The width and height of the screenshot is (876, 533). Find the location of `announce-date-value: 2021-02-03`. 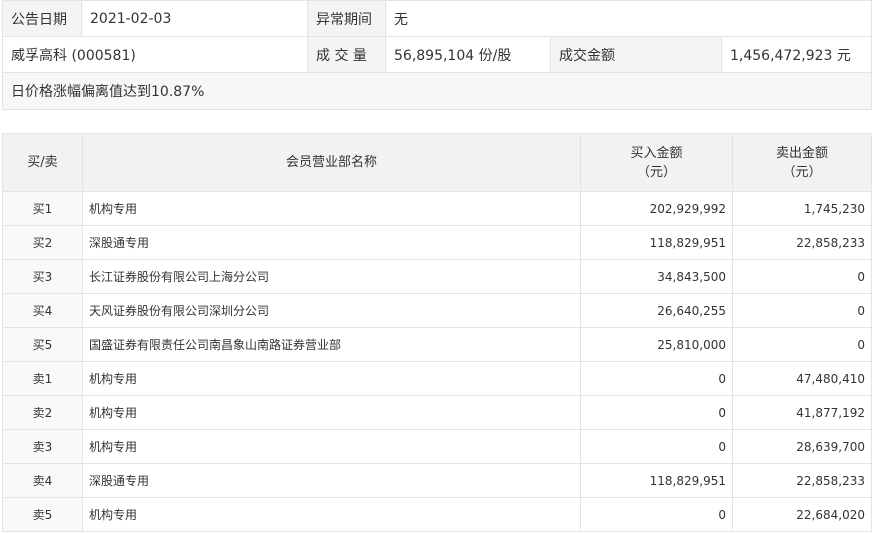

announce-date-value: 2021-02-03 is located at coordinates (194, 18).